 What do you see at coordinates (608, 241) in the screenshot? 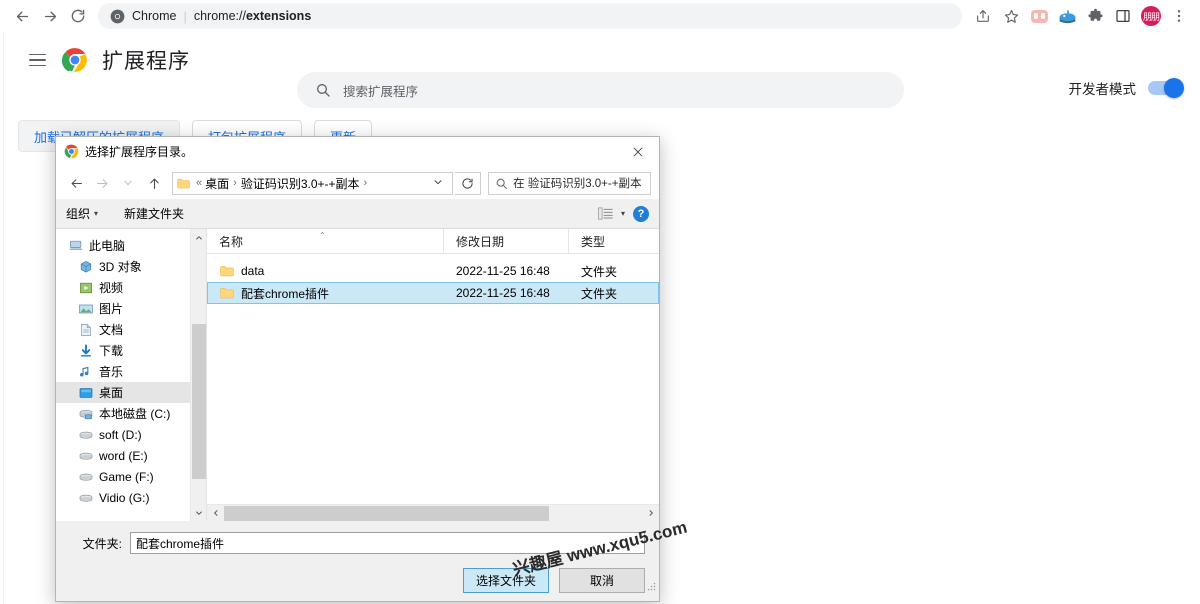
I see `column-header-type: 类型` at bounding box center [608, 241].